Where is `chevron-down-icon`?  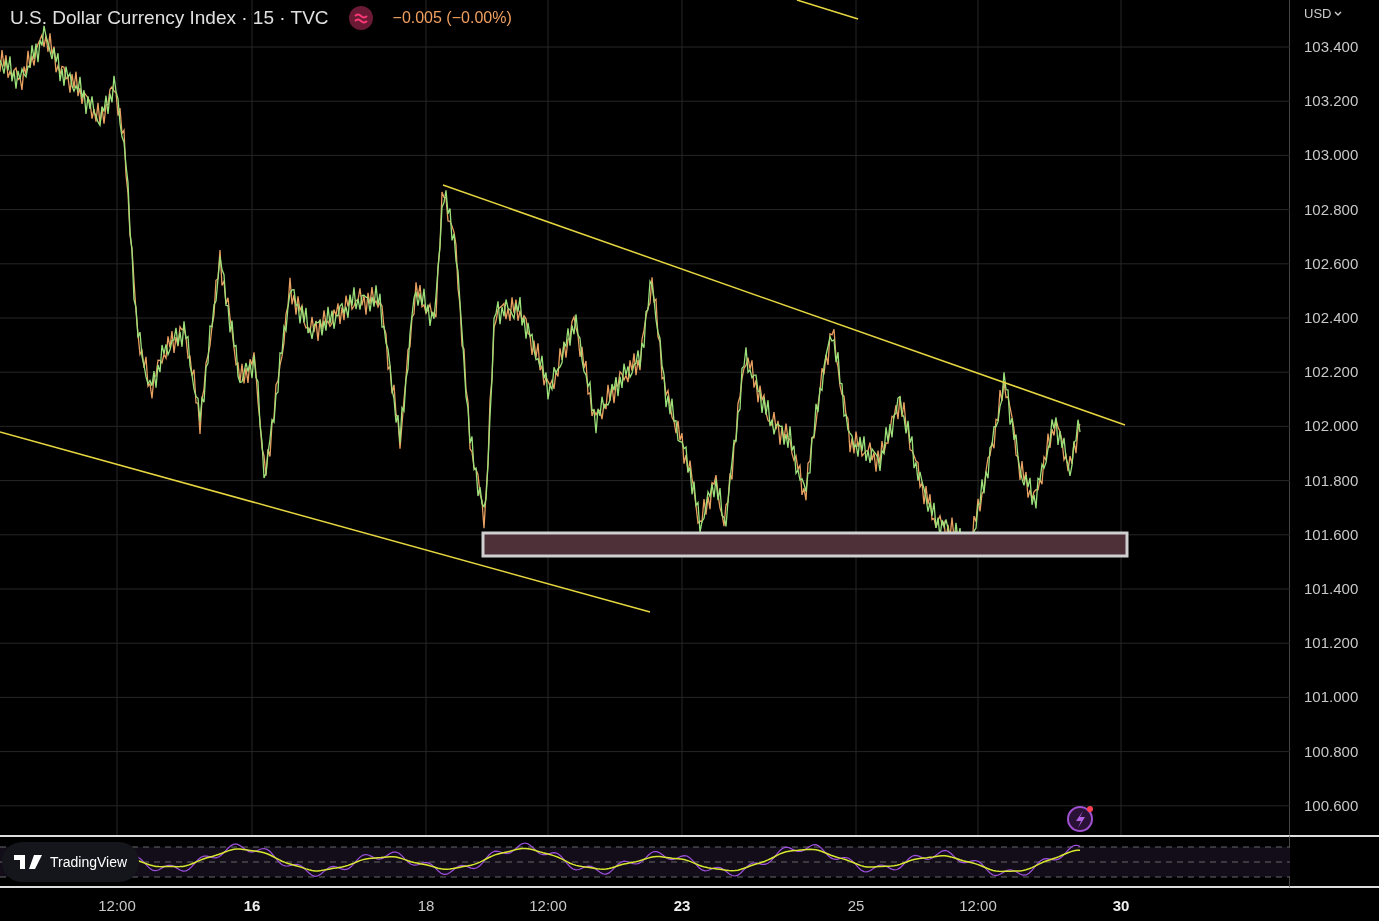
chevron-down-icon is located at coordinates (1338, 13).